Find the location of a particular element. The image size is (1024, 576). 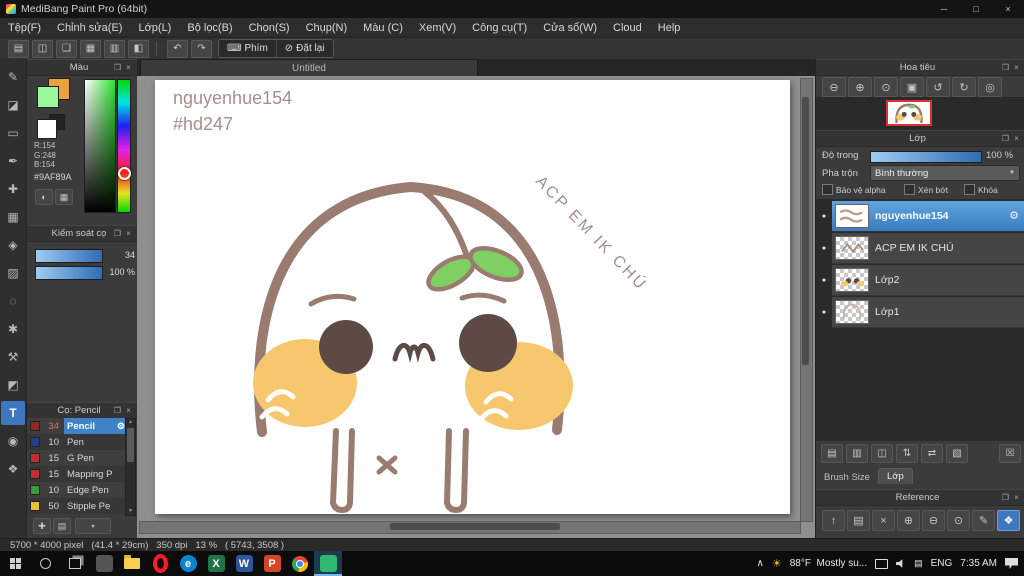

blend-mode-select: Bình thường ▼ is located at coordinates (945, 173).